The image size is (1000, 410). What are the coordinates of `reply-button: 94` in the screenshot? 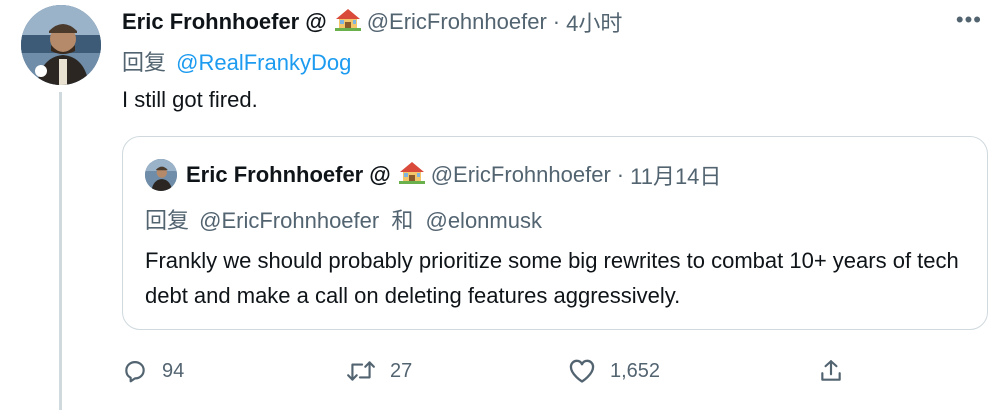 It's located at (153, 371).